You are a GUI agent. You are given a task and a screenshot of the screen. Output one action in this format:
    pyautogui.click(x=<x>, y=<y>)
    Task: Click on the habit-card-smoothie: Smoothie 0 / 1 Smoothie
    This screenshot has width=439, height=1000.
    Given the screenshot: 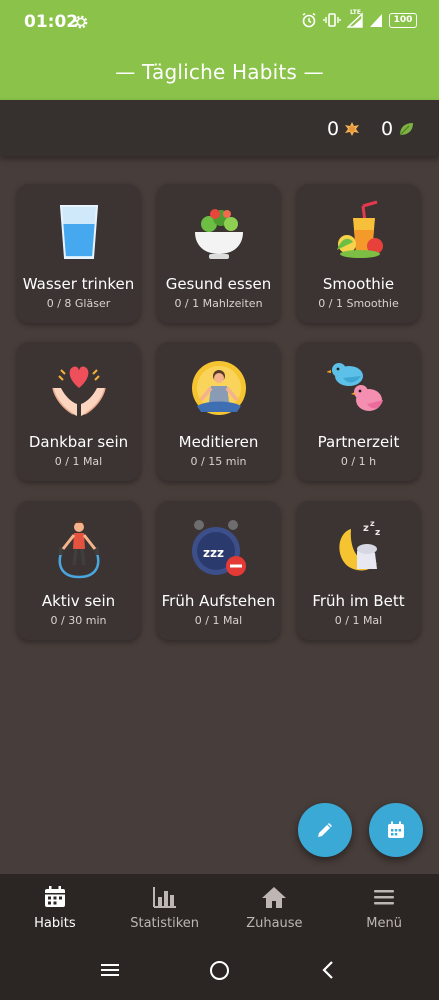 What is the action you would take?
    pyautogui.click(x=358, y=253)
    